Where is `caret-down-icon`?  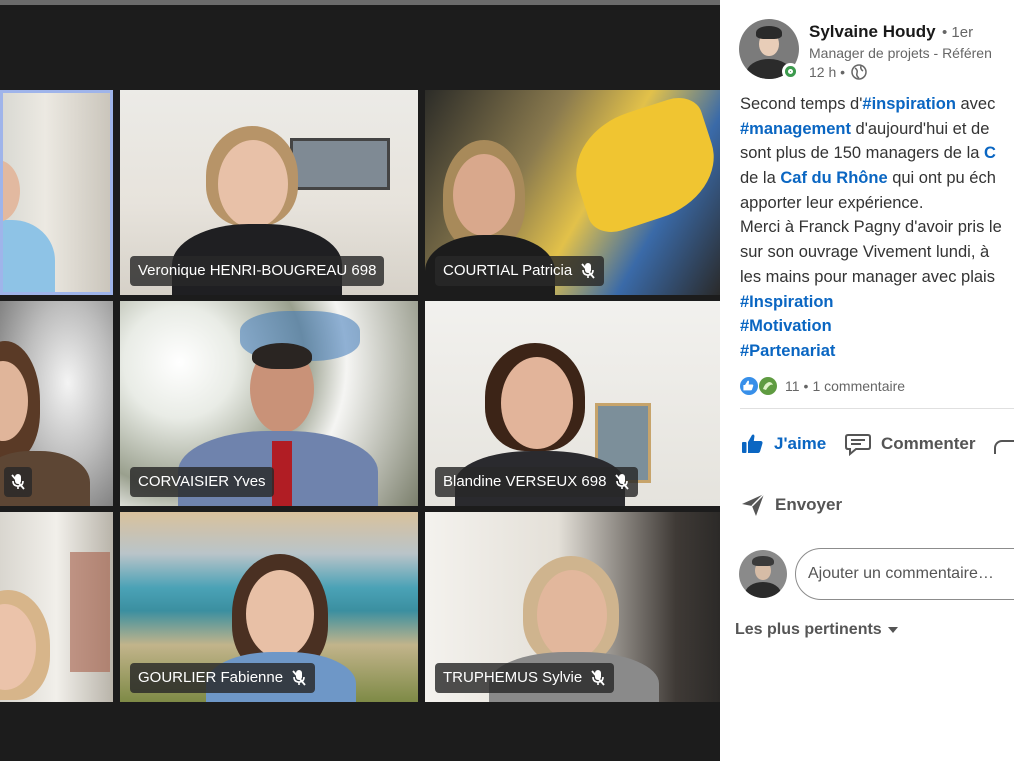 caret-down-icon is located at coordinates (892, 630).